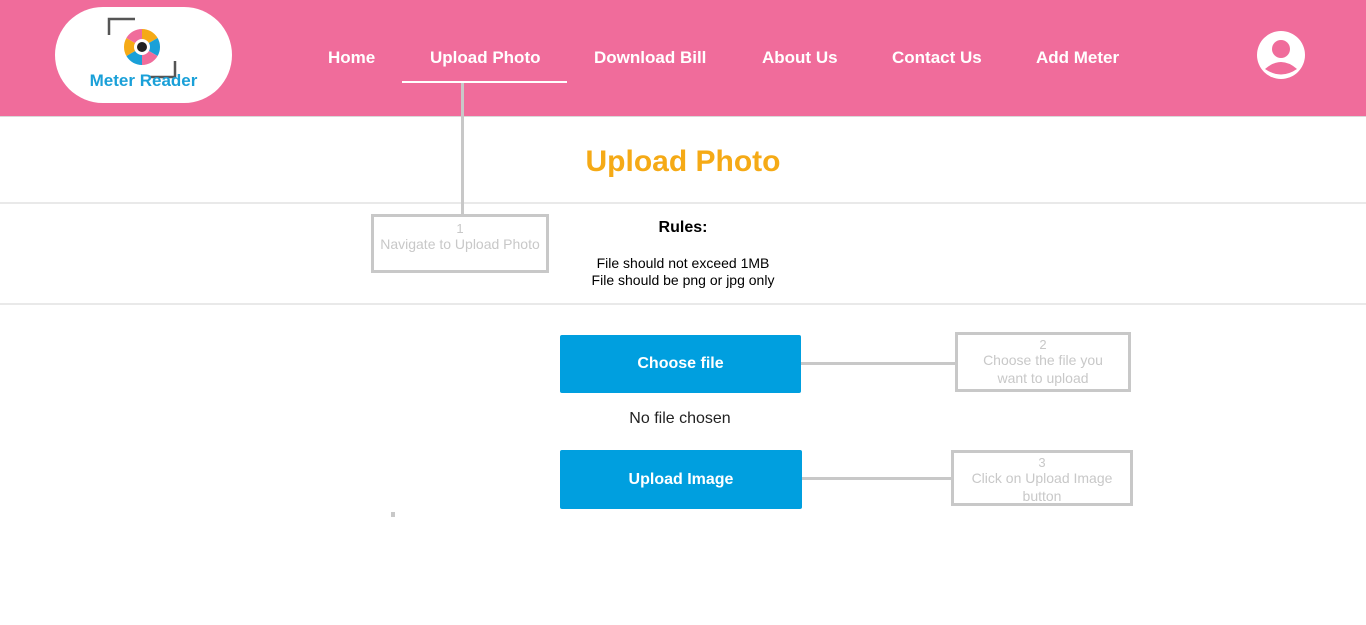 The height and width of the screenshot is (625, 1366). Describe the element at coordinates (650, 58) in the screenshot. I see `nav-download-bill: Download Bill` at that location.